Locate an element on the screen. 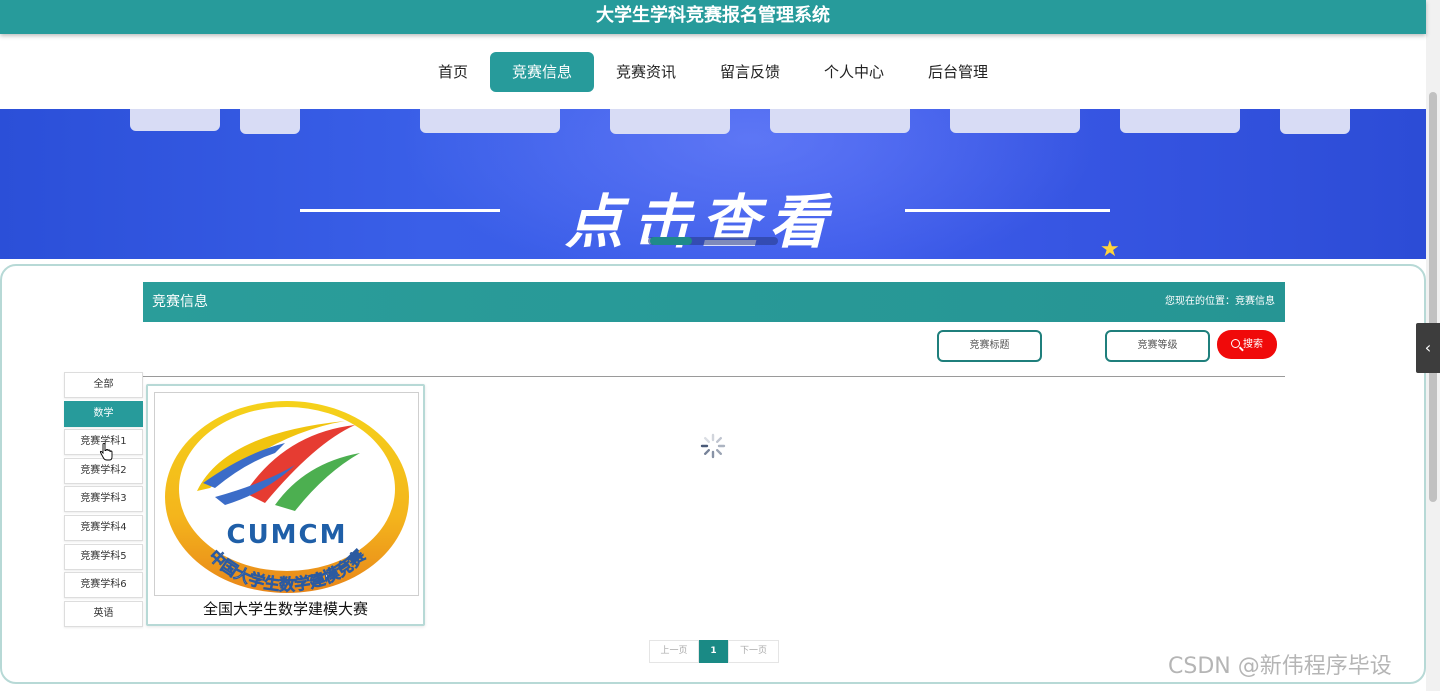  category-all: 全部 is located at coordinates (103, 385).